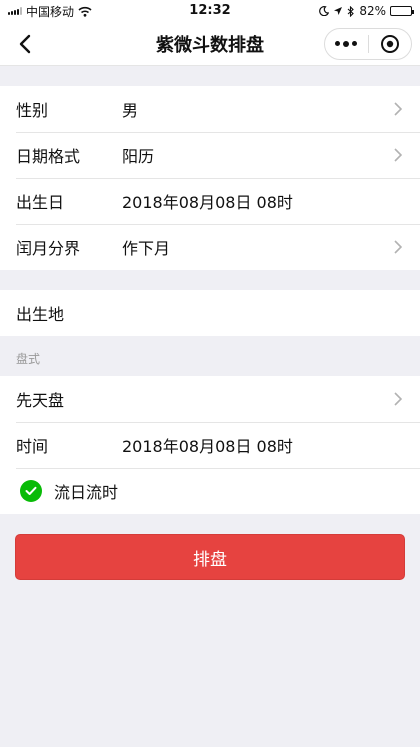 The width and height of the screenshot is (420, 747). I want to click on date-format-value: 阳历, so click(138, 156).